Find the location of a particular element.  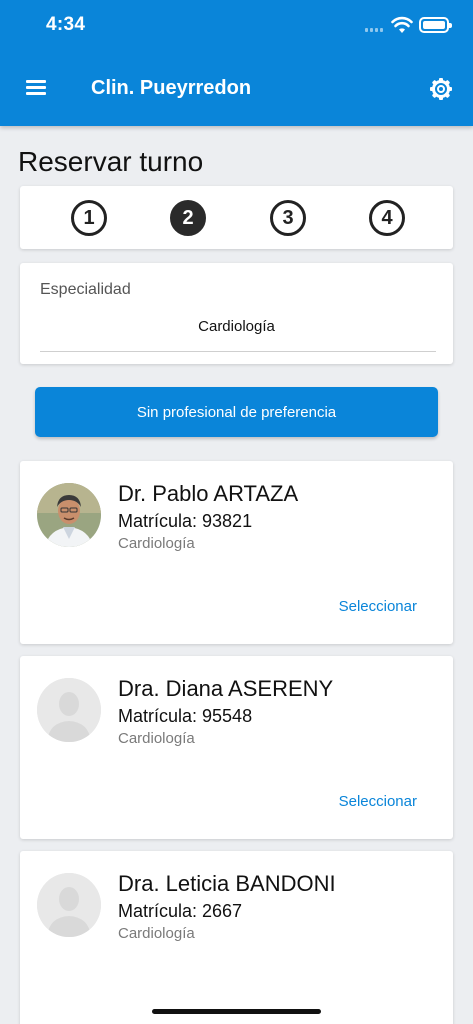

step-indicator: 1 2 3 4 is located at coordinates (236, 217).